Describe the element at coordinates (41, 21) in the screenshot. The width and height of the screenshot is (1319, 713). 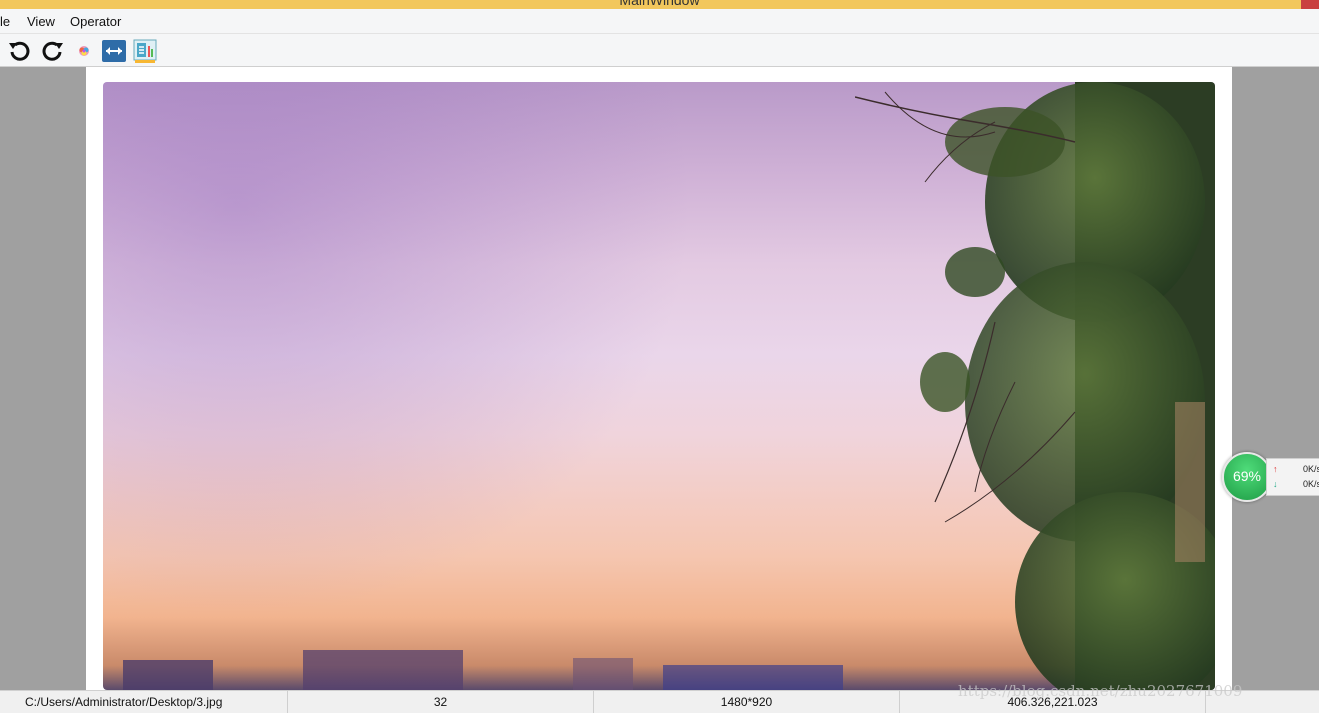
I see `menu-view: View` at that location.